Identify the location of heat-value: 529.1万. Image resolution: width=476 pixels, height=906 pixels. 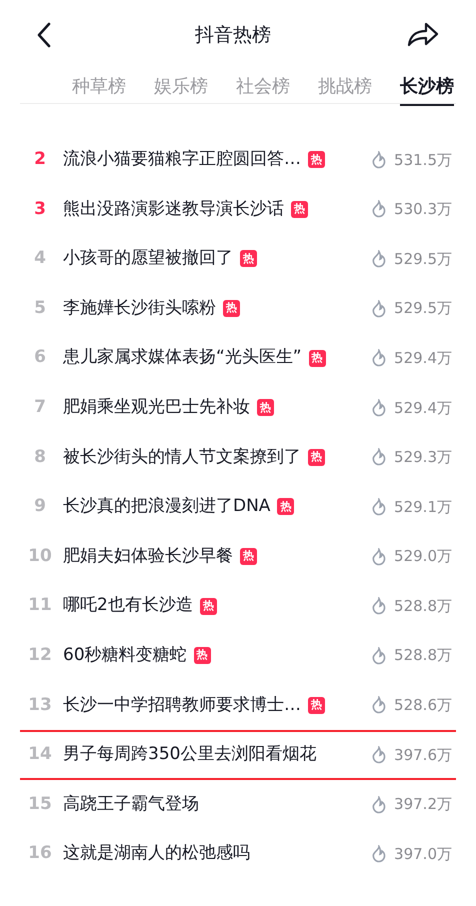
(423, 507).